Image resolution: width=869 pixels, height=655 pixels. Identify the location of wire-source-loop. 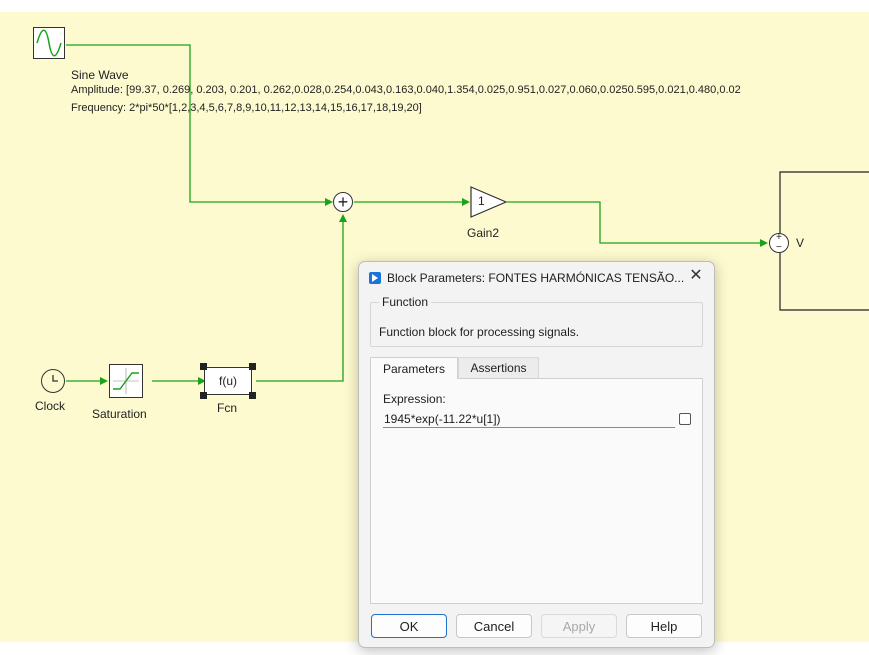
(824, 202).